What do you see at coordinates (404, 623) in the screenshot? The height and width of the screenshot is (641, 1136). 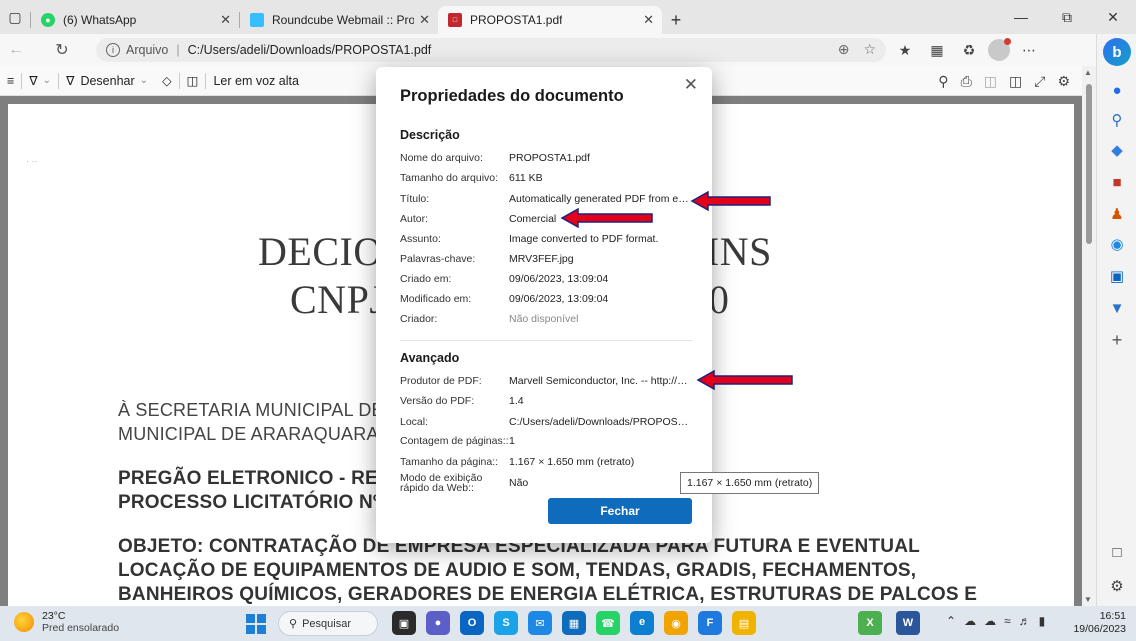 I see `task-view-icon: ▣` at bounding box center [404, 623].